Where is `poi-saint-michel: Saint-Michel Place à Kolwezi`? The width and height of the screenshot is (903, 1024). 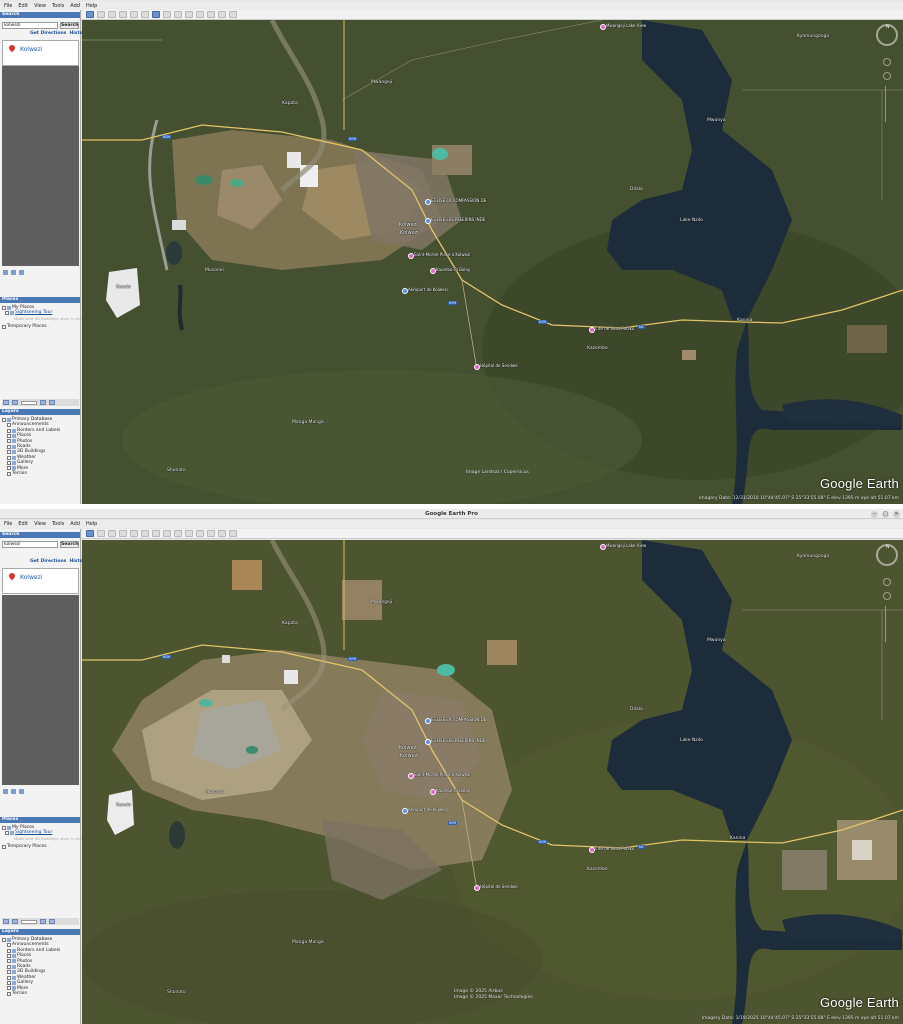 poi-saint-michel: Saint-Michel Place à Kolwezi is located at coordinates (439, 775).